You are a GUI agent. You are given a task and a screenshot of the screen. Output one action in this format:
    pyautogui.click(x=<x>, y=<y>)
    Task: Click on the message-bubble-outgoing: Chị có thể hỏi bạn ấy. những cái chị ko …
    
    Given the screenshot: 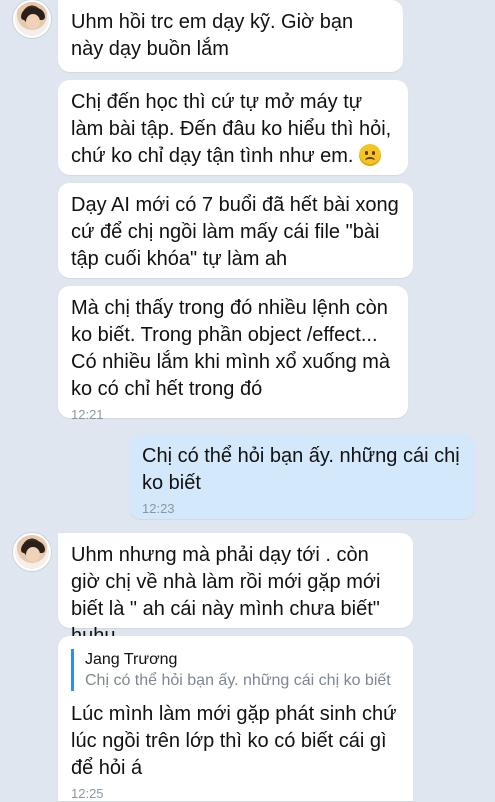 What is the action you would take?
    pyautogui.click(x=302, y=476)
    